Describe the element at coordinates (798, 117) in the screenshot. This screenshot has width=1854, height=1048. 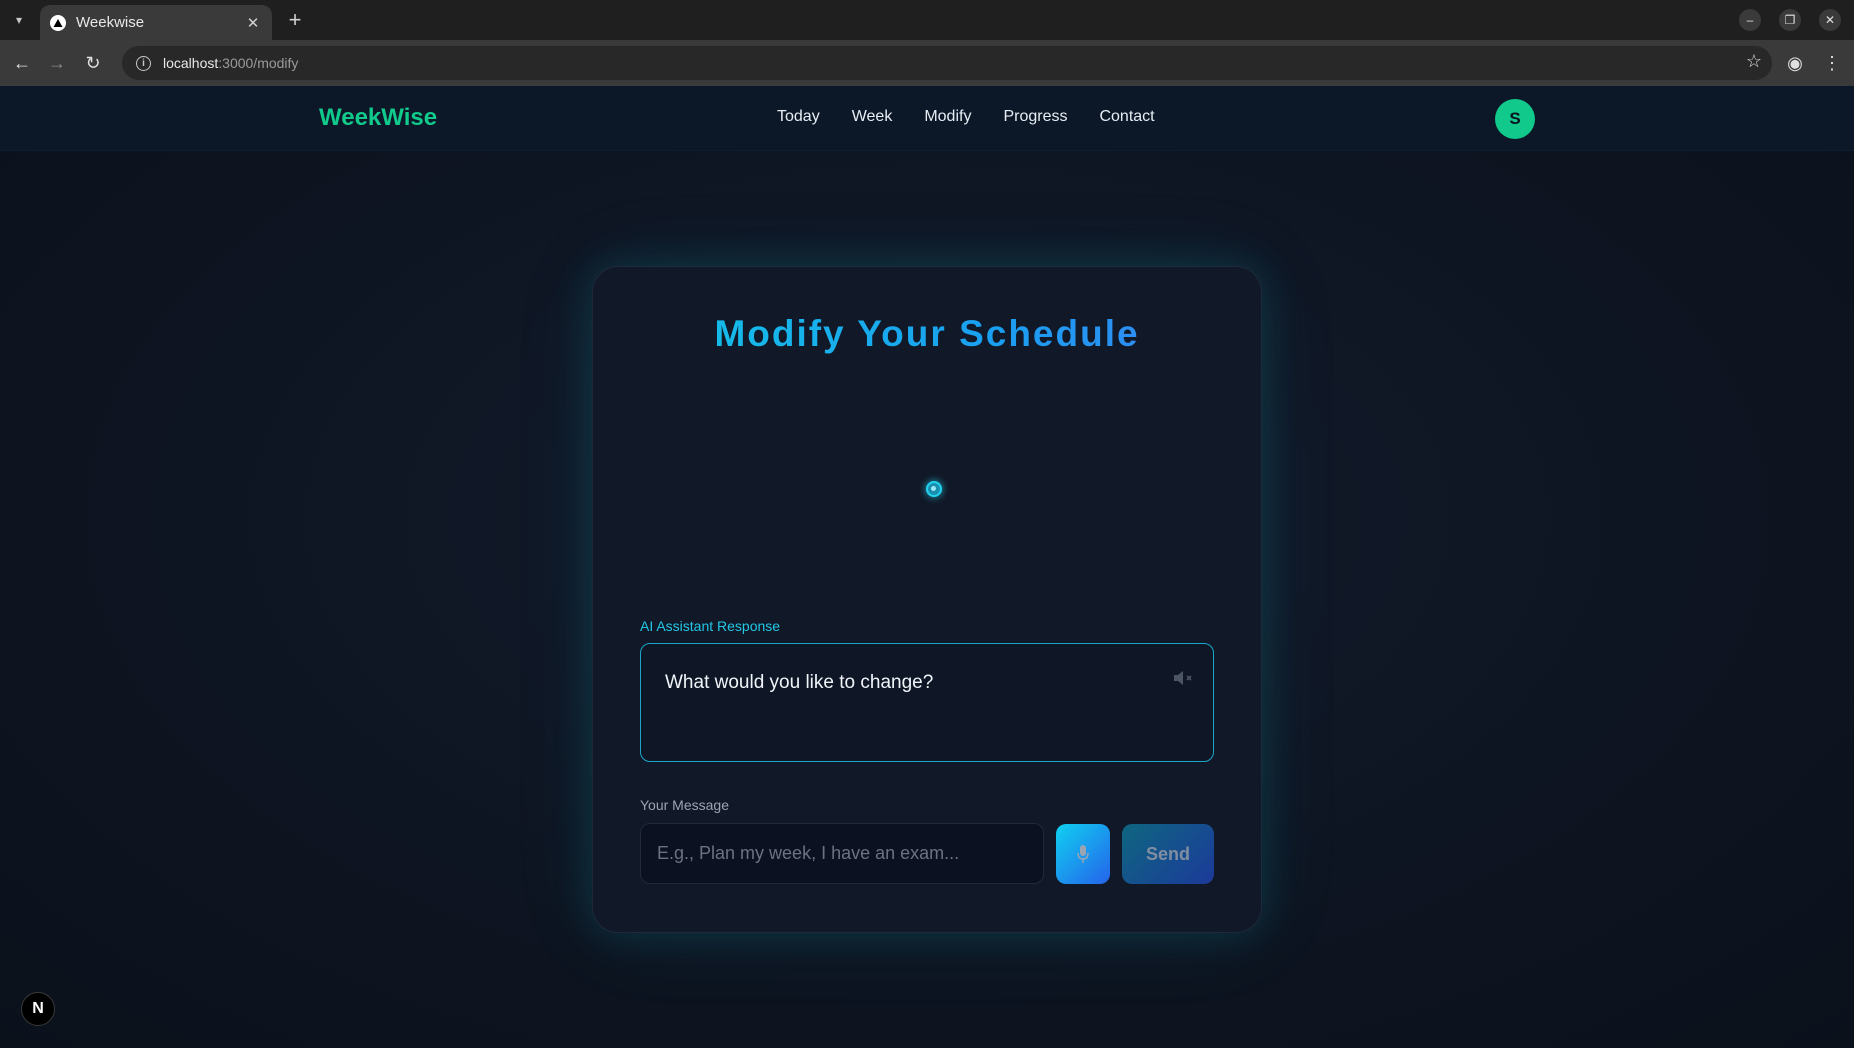
I see `nav-link-today: Today` at that location.